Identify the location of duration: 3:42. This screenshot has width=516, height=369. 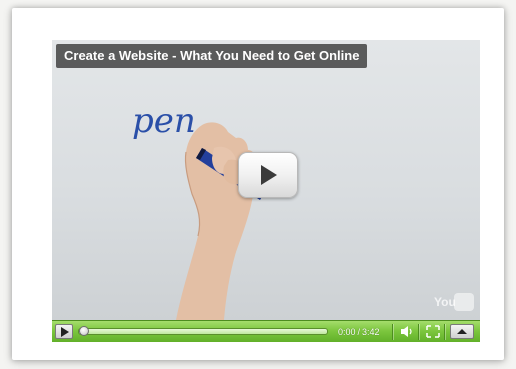
(371, 332).